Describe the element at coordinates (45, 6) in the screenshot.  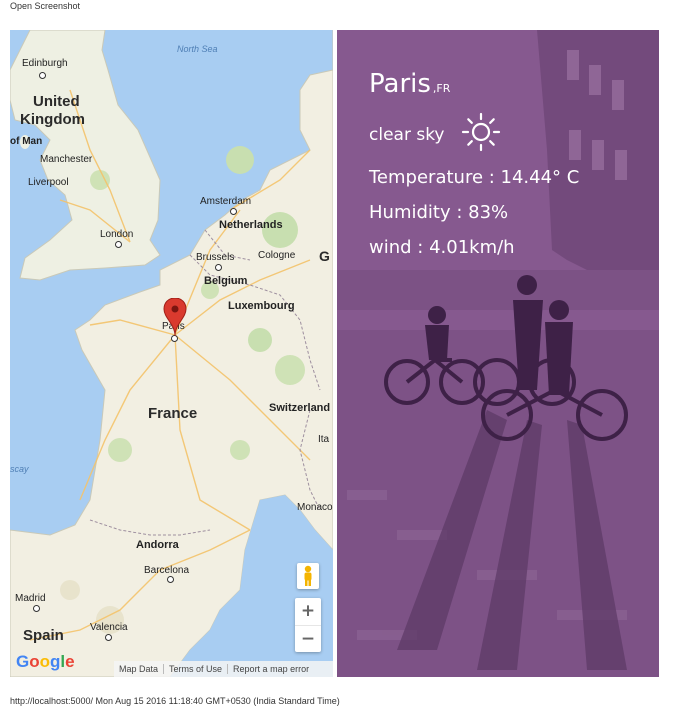
I see `page-header-title: Open Screenshot` at that location.